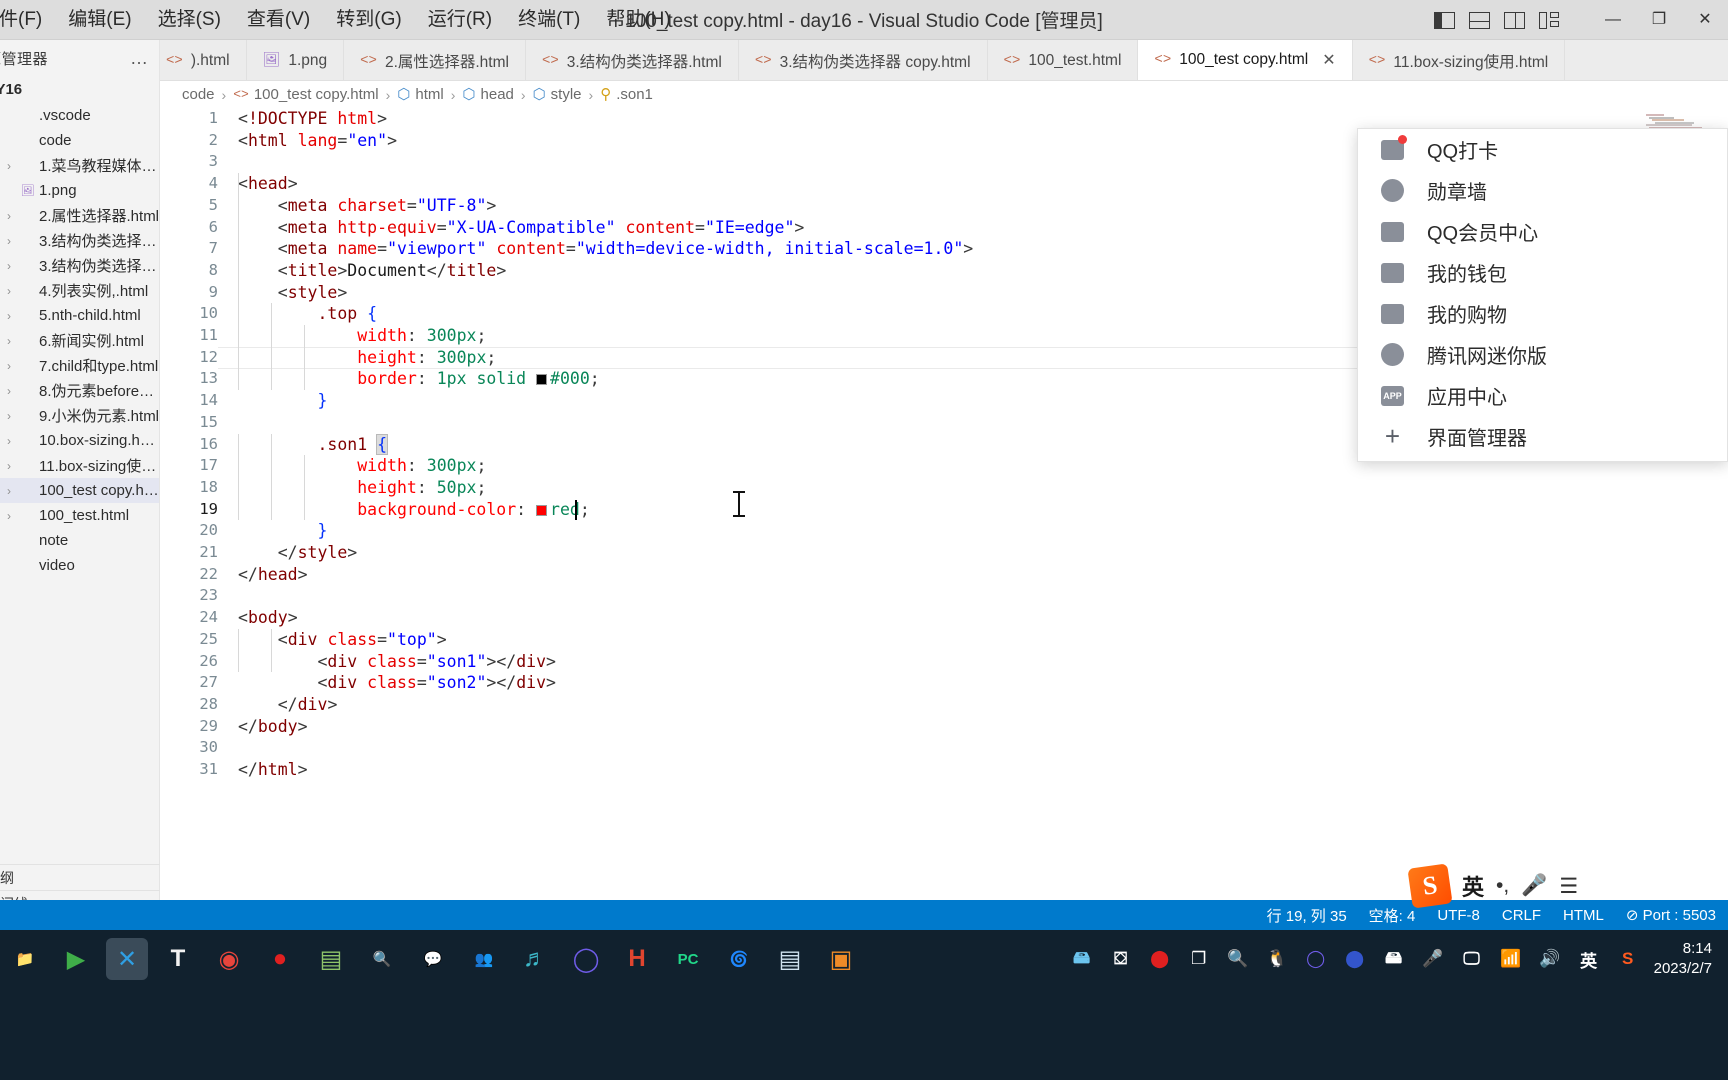 The height and width of the screenshot is (1080, 1728). I want to click on file-tree-item: › 100_test.html, so click(79, 515).